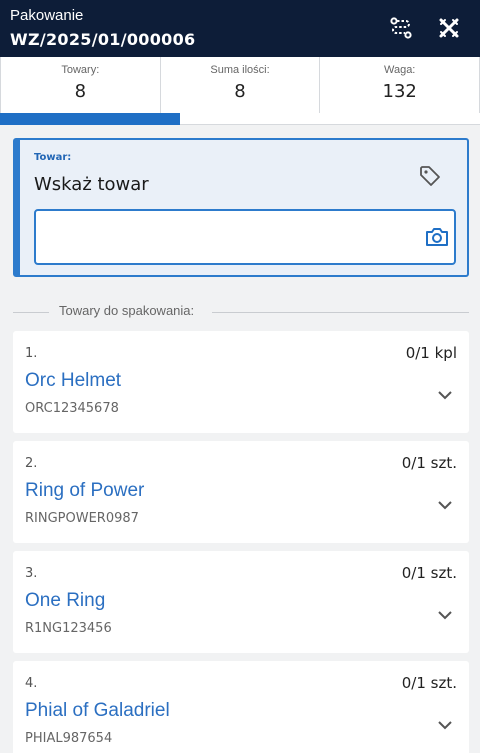 The height and width of the screenshot is (753, 480). What do you see at coordinates (431, 353) in the screenshot?
I see `item-quantity: 0/1 kpl` at bounding box center [431, 353].